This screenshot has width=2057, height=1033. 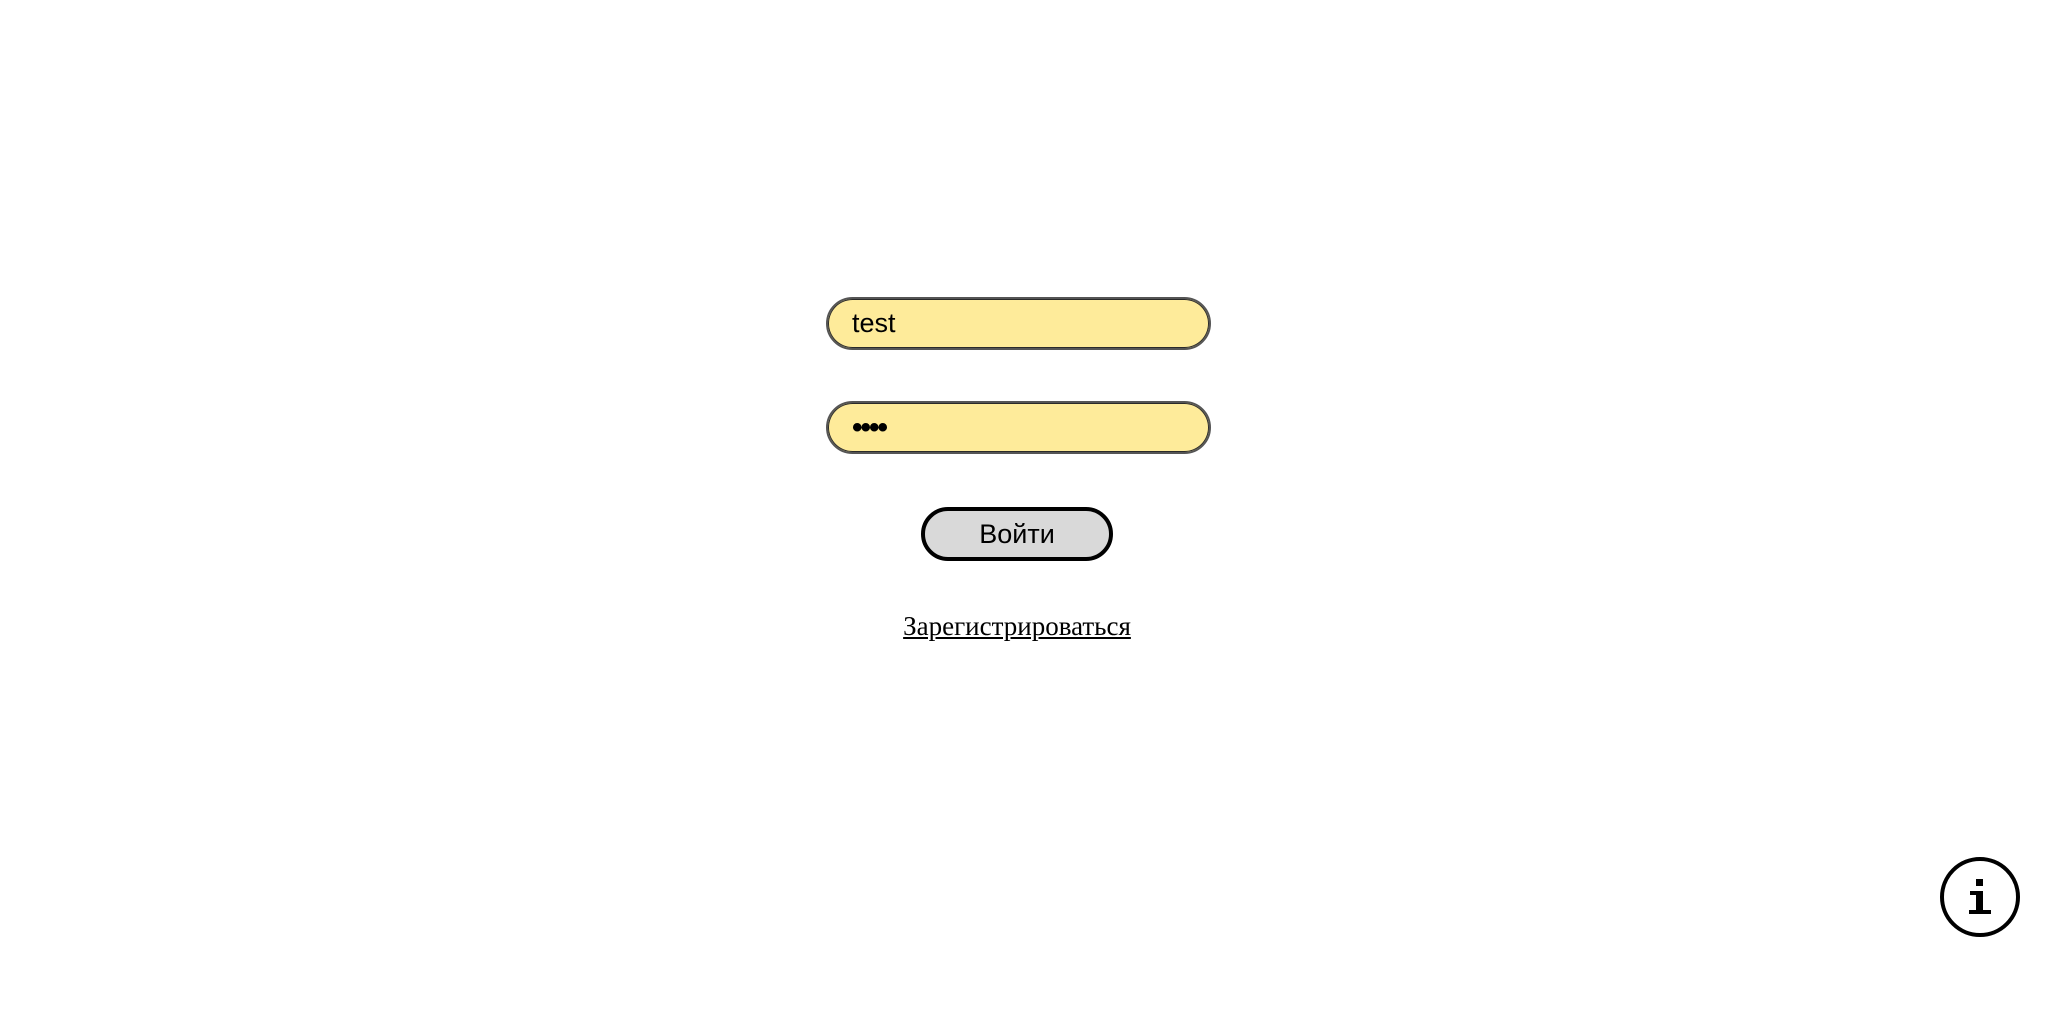 I want to click on info-icon, so click(x=1980, y=896).